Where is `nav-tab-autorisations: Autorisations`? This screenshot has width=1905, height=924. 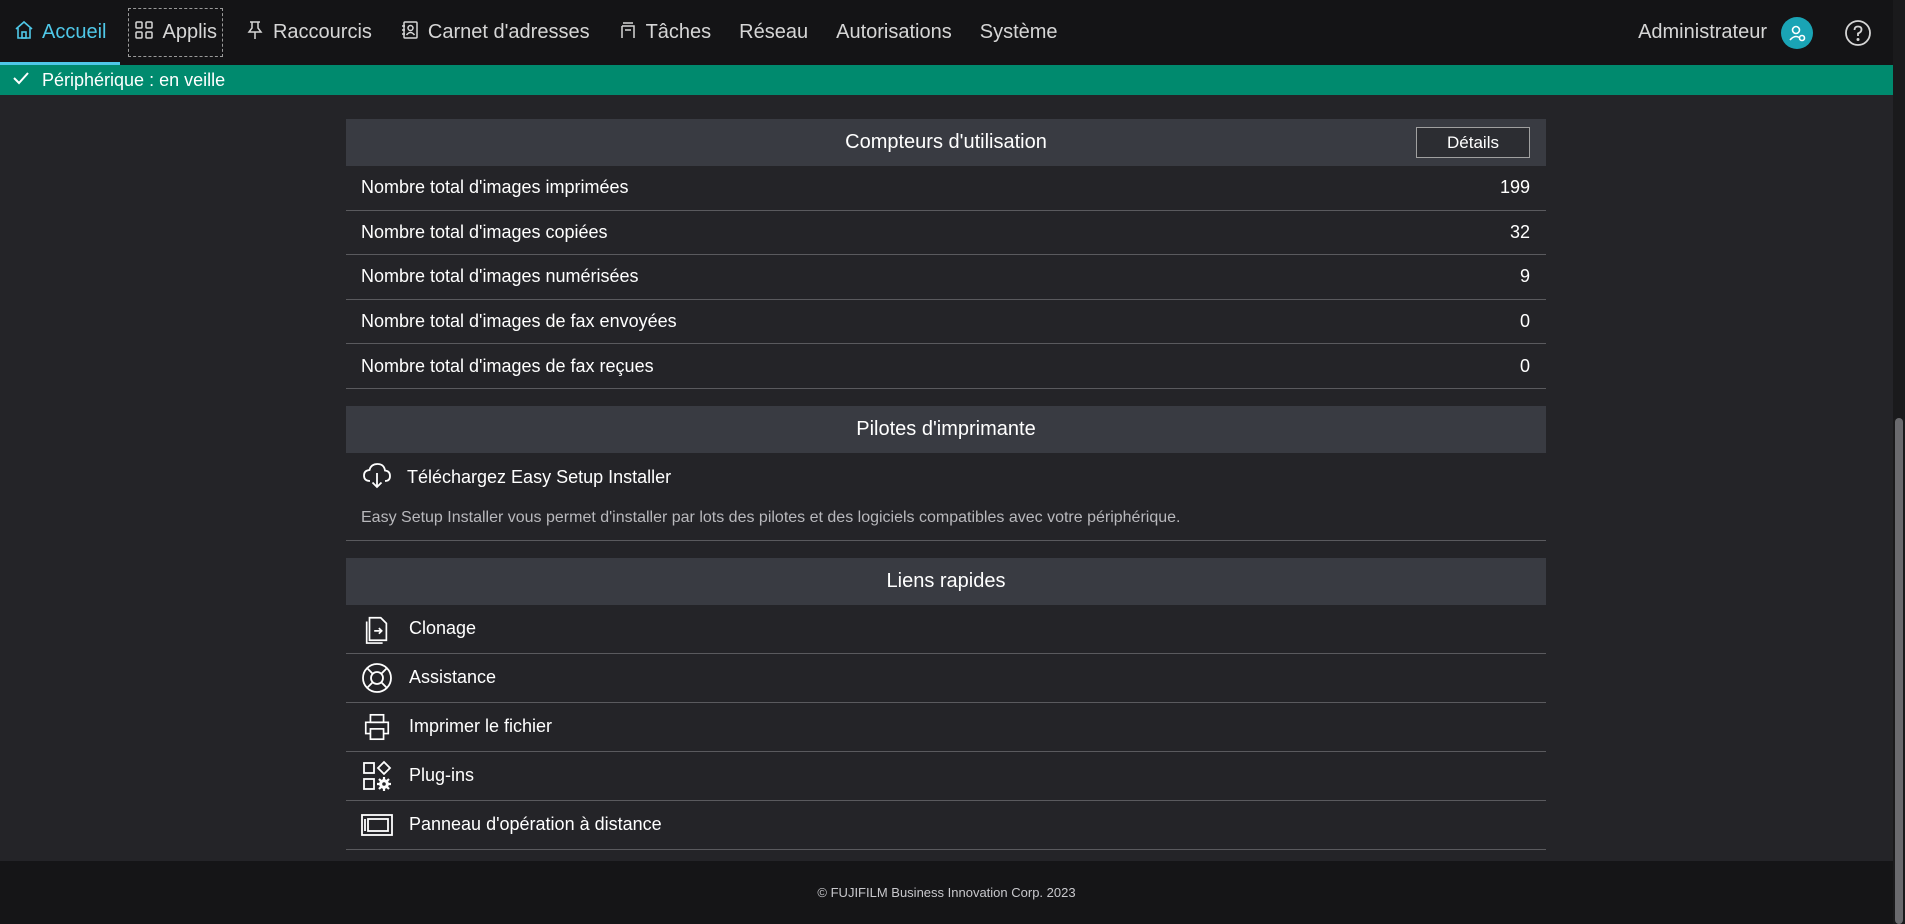
nav-tab-autorisations: Autorisations is located at coordinates (894, 32).